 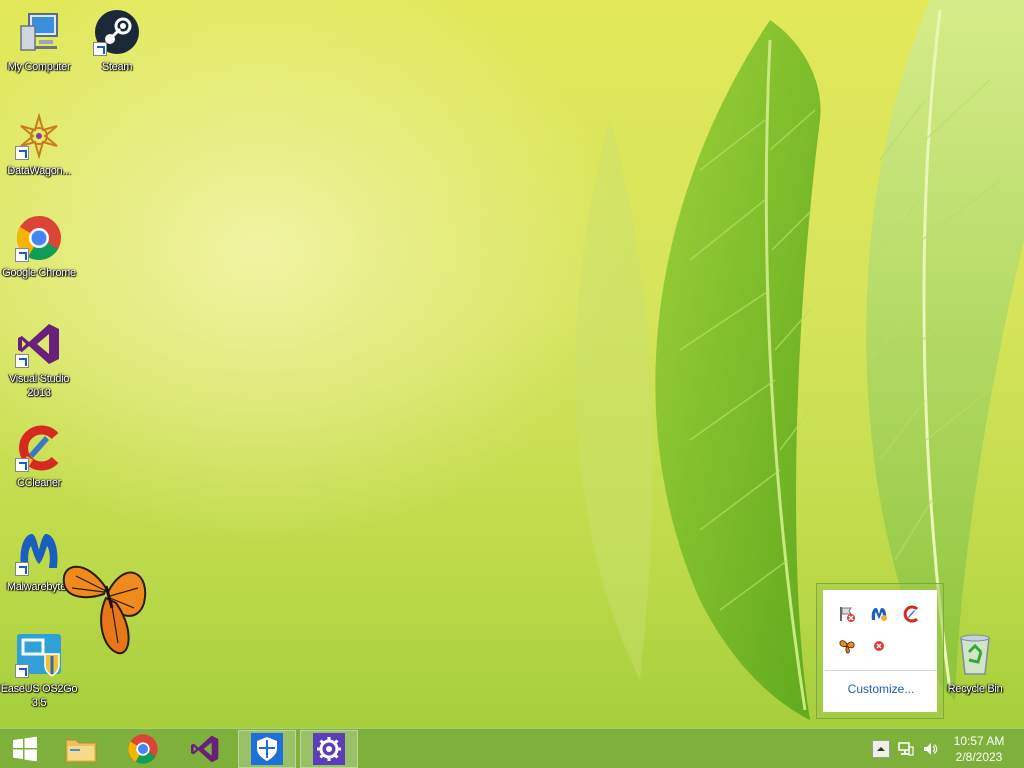 I want to click on start-button, so click(x=25, y=749).